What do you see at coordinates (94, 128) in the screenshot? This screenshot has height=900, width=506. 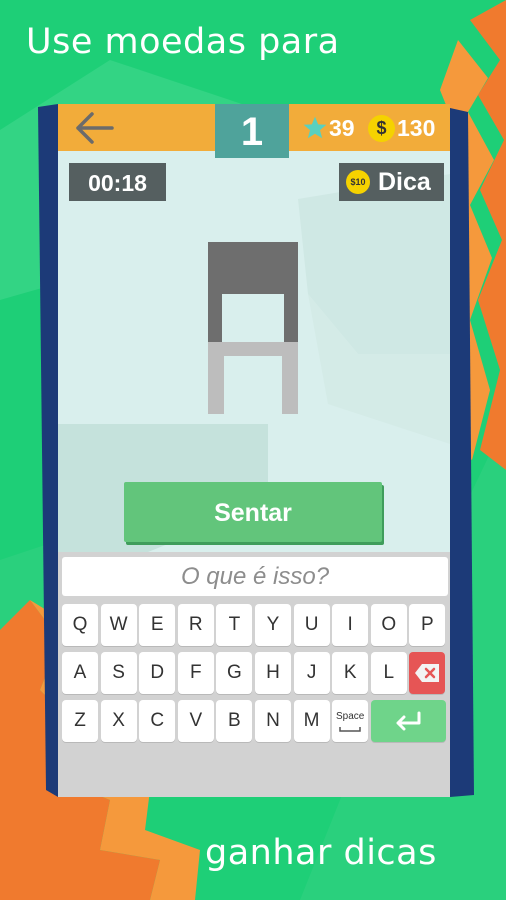 I see `arrow-left-icon` at bounding box center [94, 128].